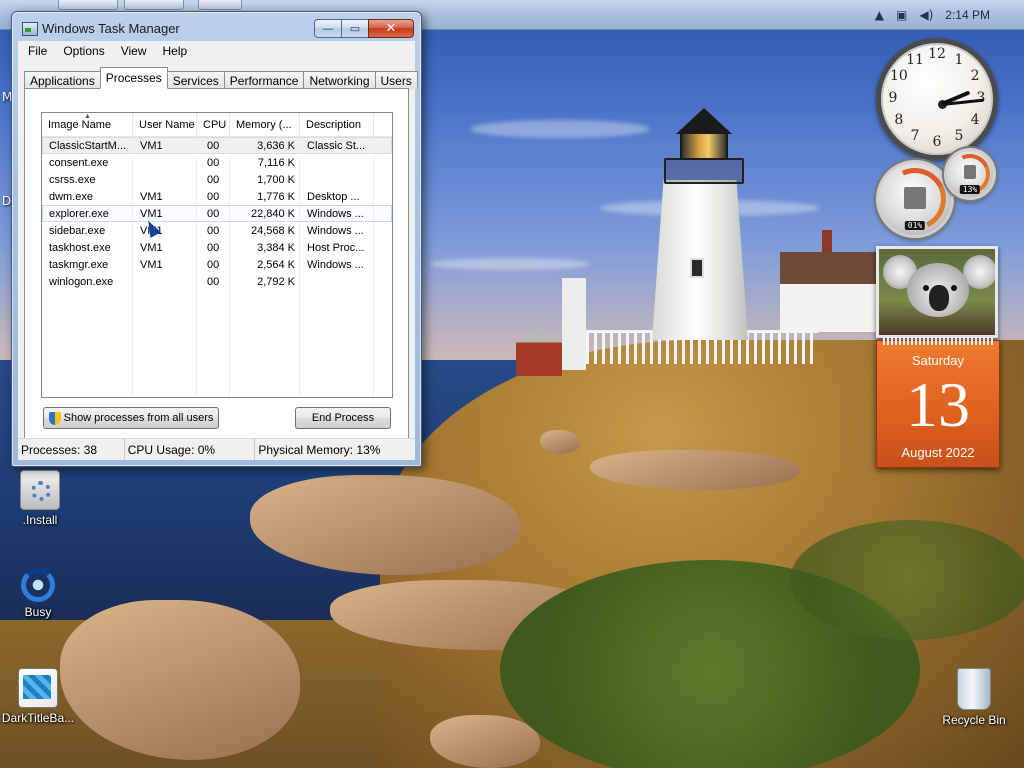 The width and height of the screenshot is (1024, 768). I want to click on volume-icon: ◀), so click(926, 15).